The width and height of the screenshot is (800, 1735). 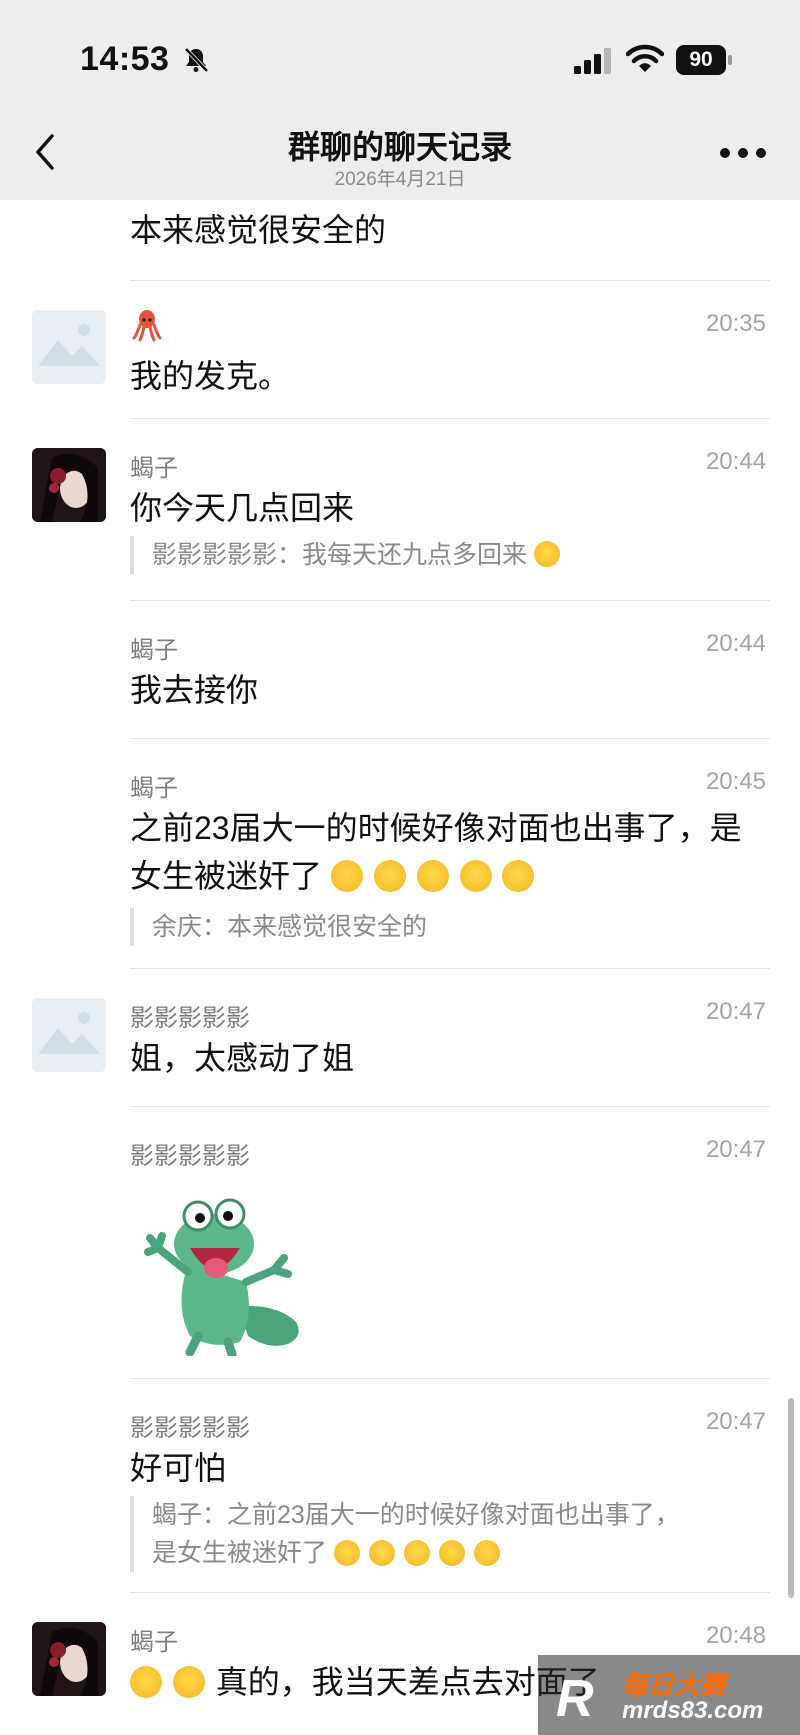 What do you see at coordinates (400, 179) in the screenshot?
I see `page-date: 2026年4月21日` at bounding box center [400, 179].